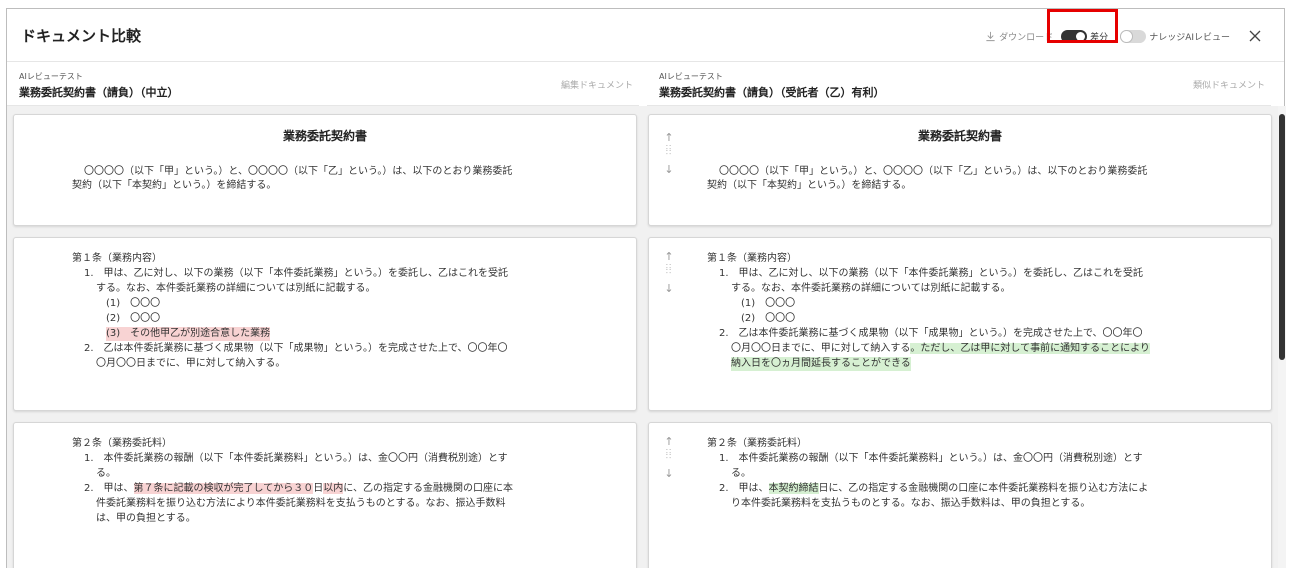  What do you see at coordinates (236, 288) in the screenshot?
I see `left-text-line: する。なお、本件委託業務の詳細については別紙に記載する。` at bounding box center [236, 288].